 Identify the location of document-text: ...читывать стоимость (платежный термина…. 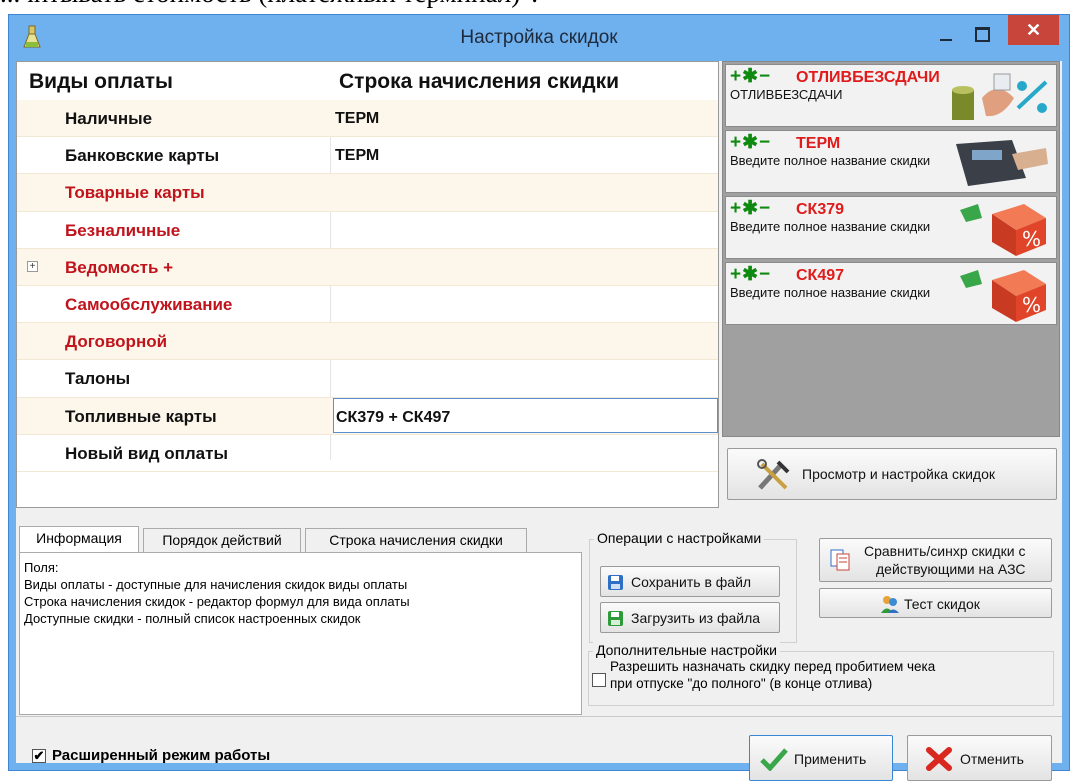
(269, 4).